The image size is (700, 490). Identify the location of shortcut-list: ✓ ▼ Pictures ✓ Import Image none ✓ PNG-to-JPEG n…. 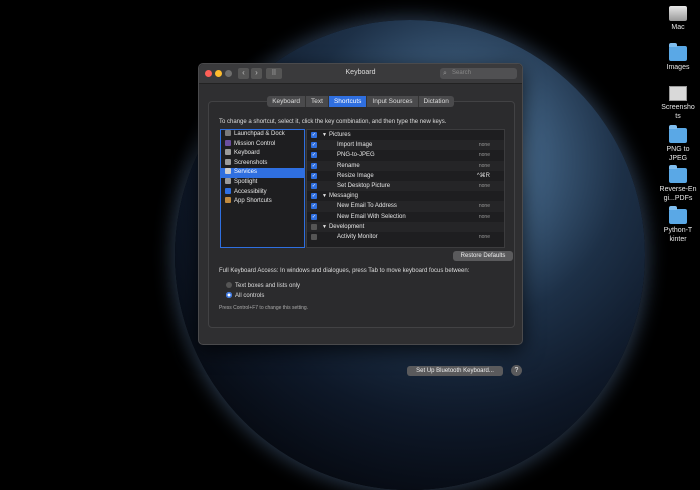
(405, 188).